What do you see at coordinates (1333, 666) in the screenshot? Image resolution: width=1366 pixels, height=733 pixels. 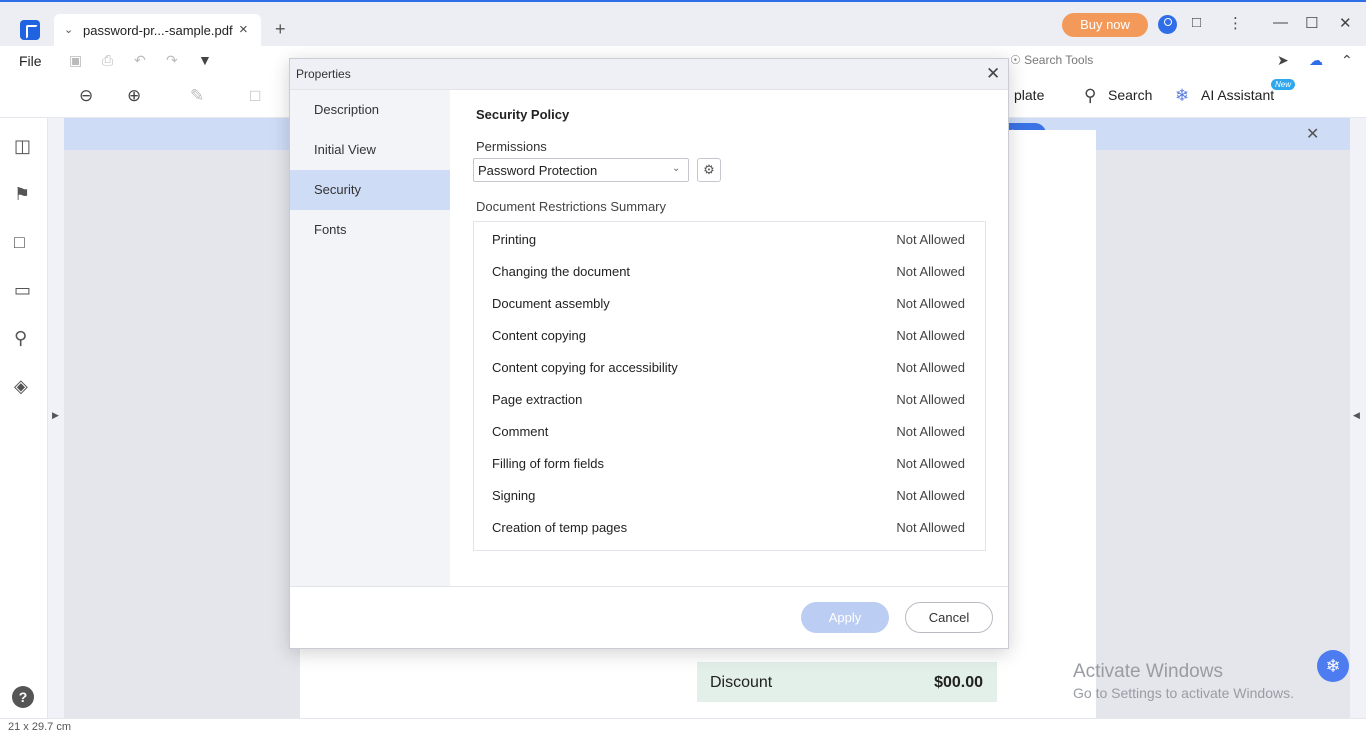 I see `assistant-fab-icon: ❄` at bounding box center [1333, 666].